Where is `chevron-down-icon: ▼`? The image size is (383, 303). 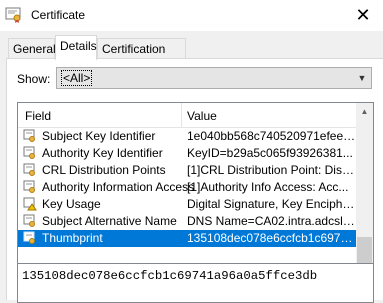
chevron-down-icon: ▼ is located at coordinates (362, 78).